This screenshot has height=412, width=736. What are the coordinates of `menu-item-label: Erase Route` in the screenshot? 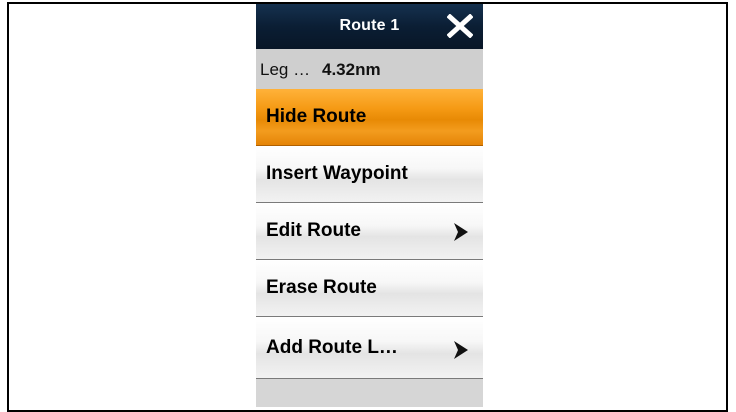 It's located at (321, 287).